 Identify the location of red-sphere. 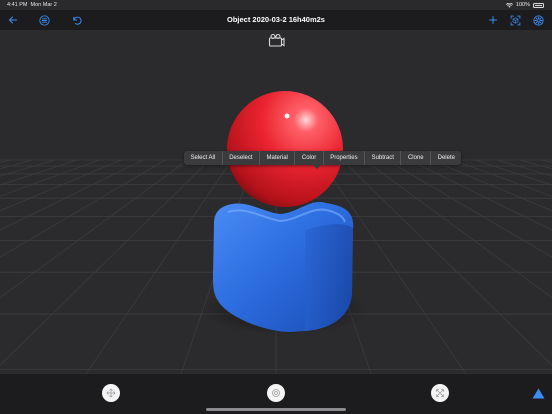
(285, 149).